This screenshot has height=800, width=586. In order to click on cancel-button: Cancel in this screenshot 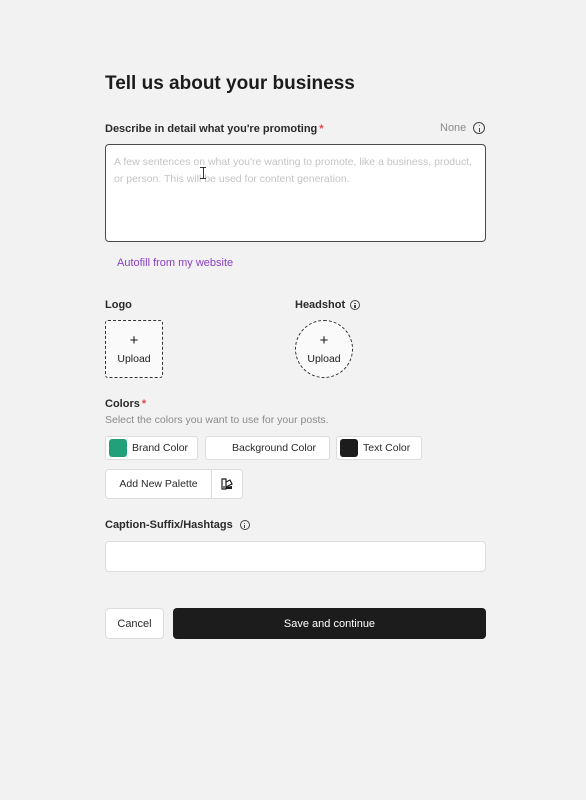, I will do `click(134, 623)`.